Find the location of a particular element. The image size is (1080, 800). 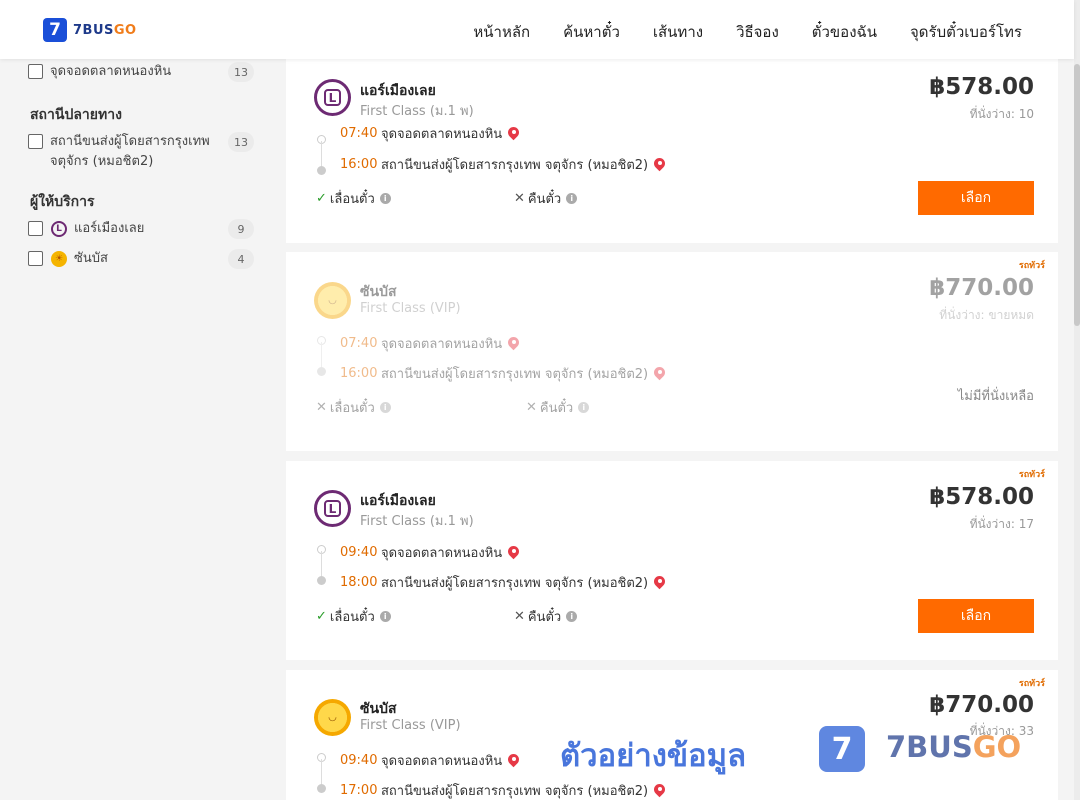

nav-ticket-pickup: จุดรับตั๋วเบอร์โทร is located at coordinates (966, 32).